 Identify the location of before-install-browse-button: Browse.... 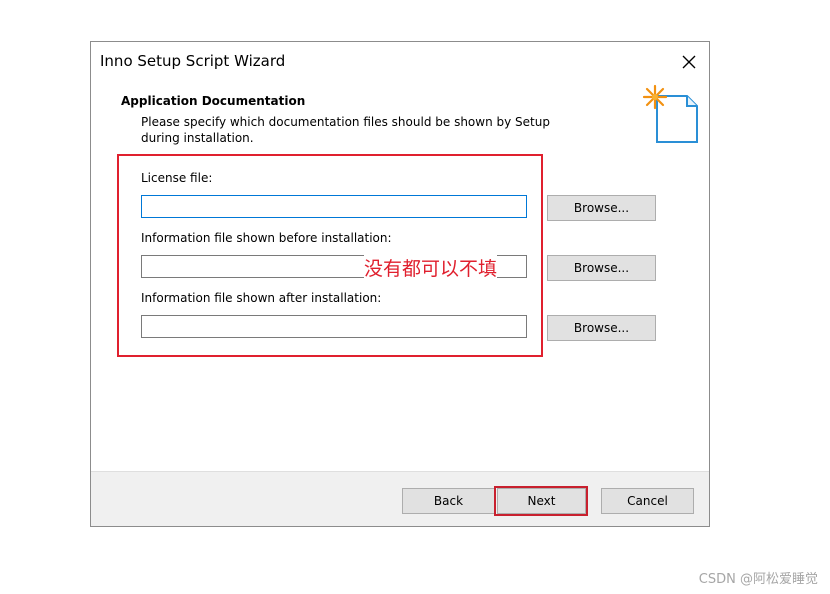
(601, 268).